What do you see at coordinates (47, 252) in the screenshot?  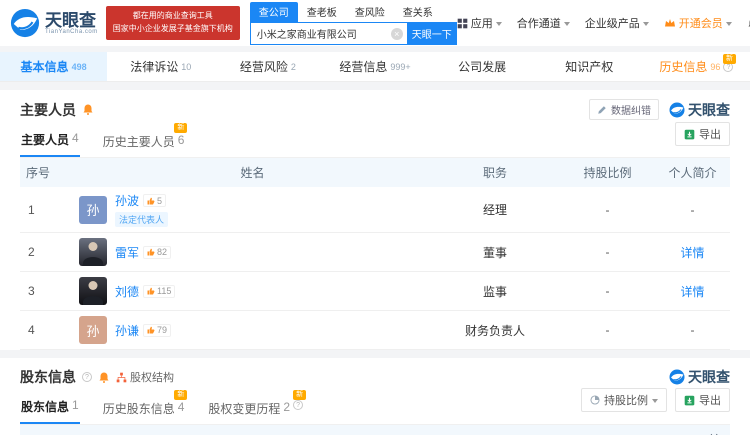 I see `row-index: 2` at bounding box center [47, 252].